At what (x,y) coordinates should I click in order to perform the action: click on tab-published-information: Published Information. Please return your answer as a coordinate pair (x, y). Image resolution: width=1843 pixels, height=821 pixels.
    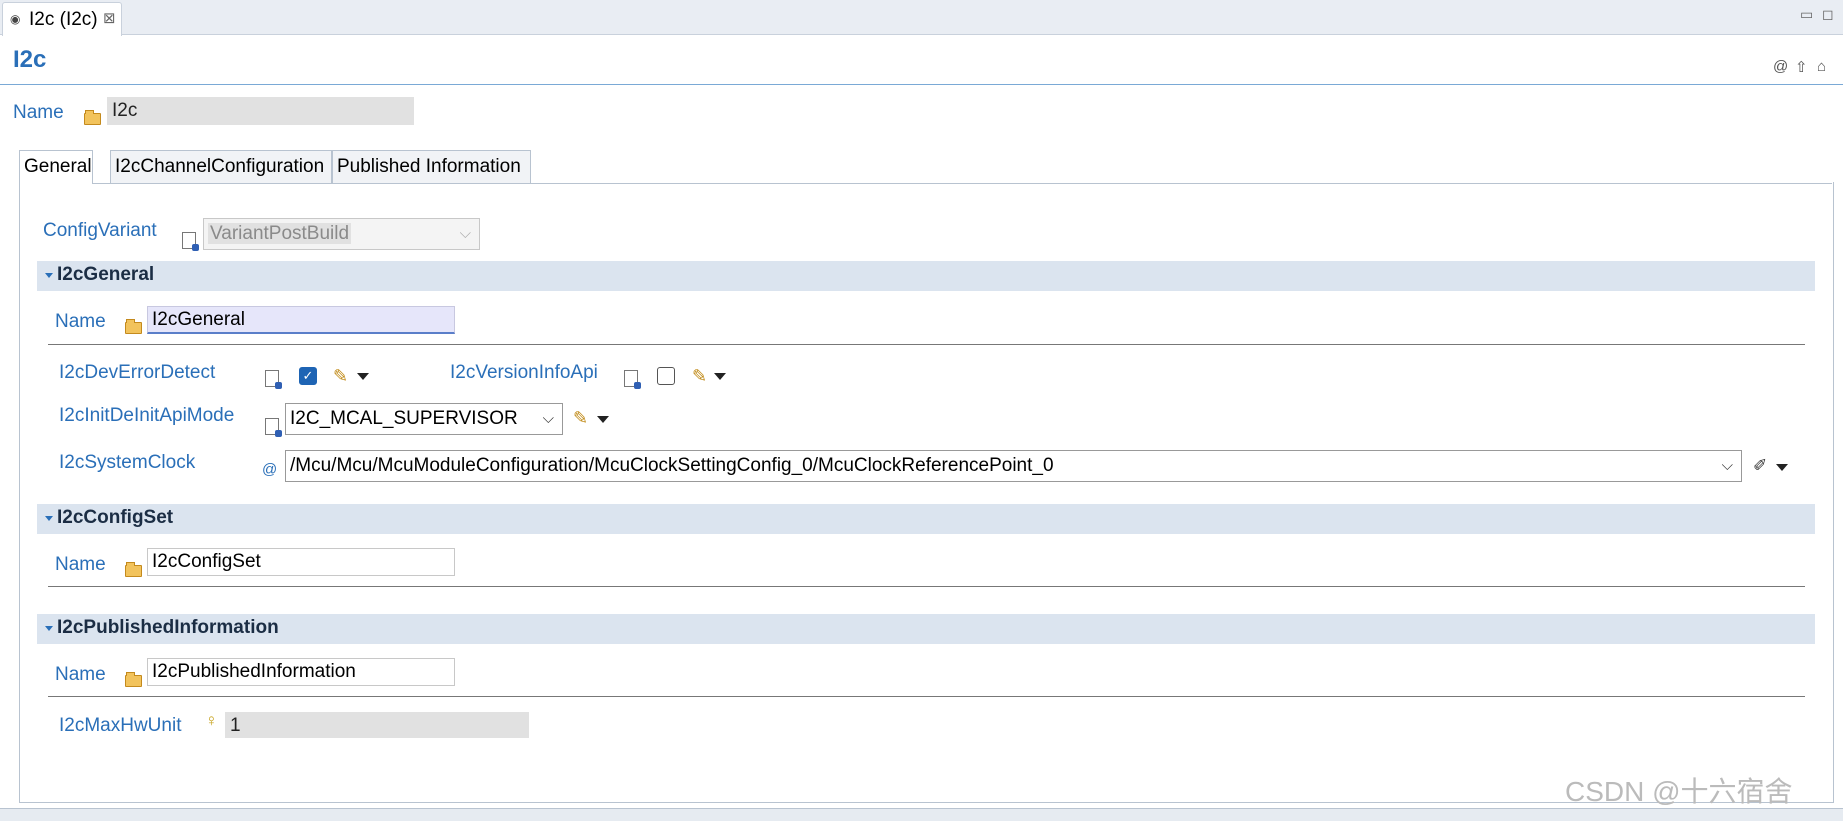
    Looking at the image, I should click on (431, 166).